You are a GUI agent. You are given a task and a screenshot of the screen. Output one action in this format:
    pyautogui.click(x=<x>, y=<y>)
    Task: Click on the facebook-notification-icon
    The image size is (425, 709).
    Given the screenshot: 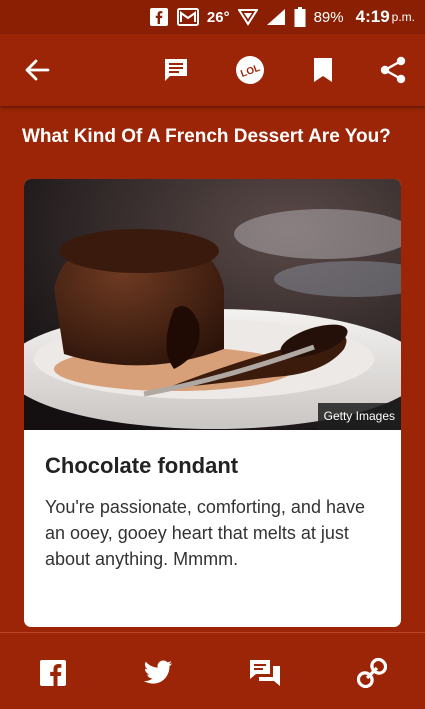 What is the action you would take?
    pyautogui.click(x=159, y=17)
    